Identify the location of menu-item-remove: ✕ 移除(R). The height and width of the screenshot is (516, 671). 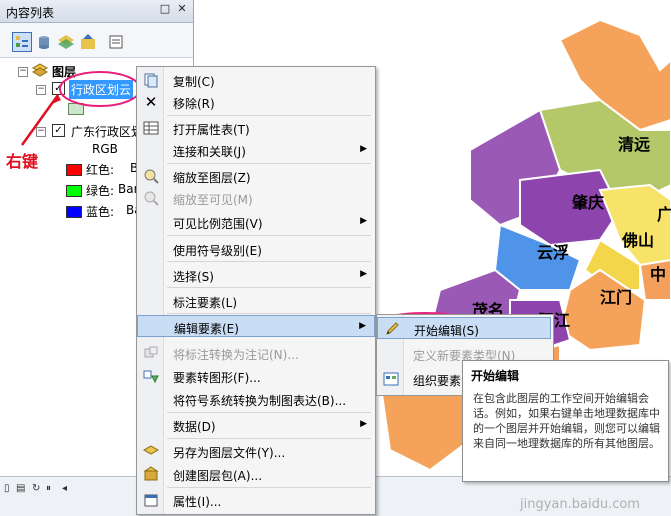
(256, 102).